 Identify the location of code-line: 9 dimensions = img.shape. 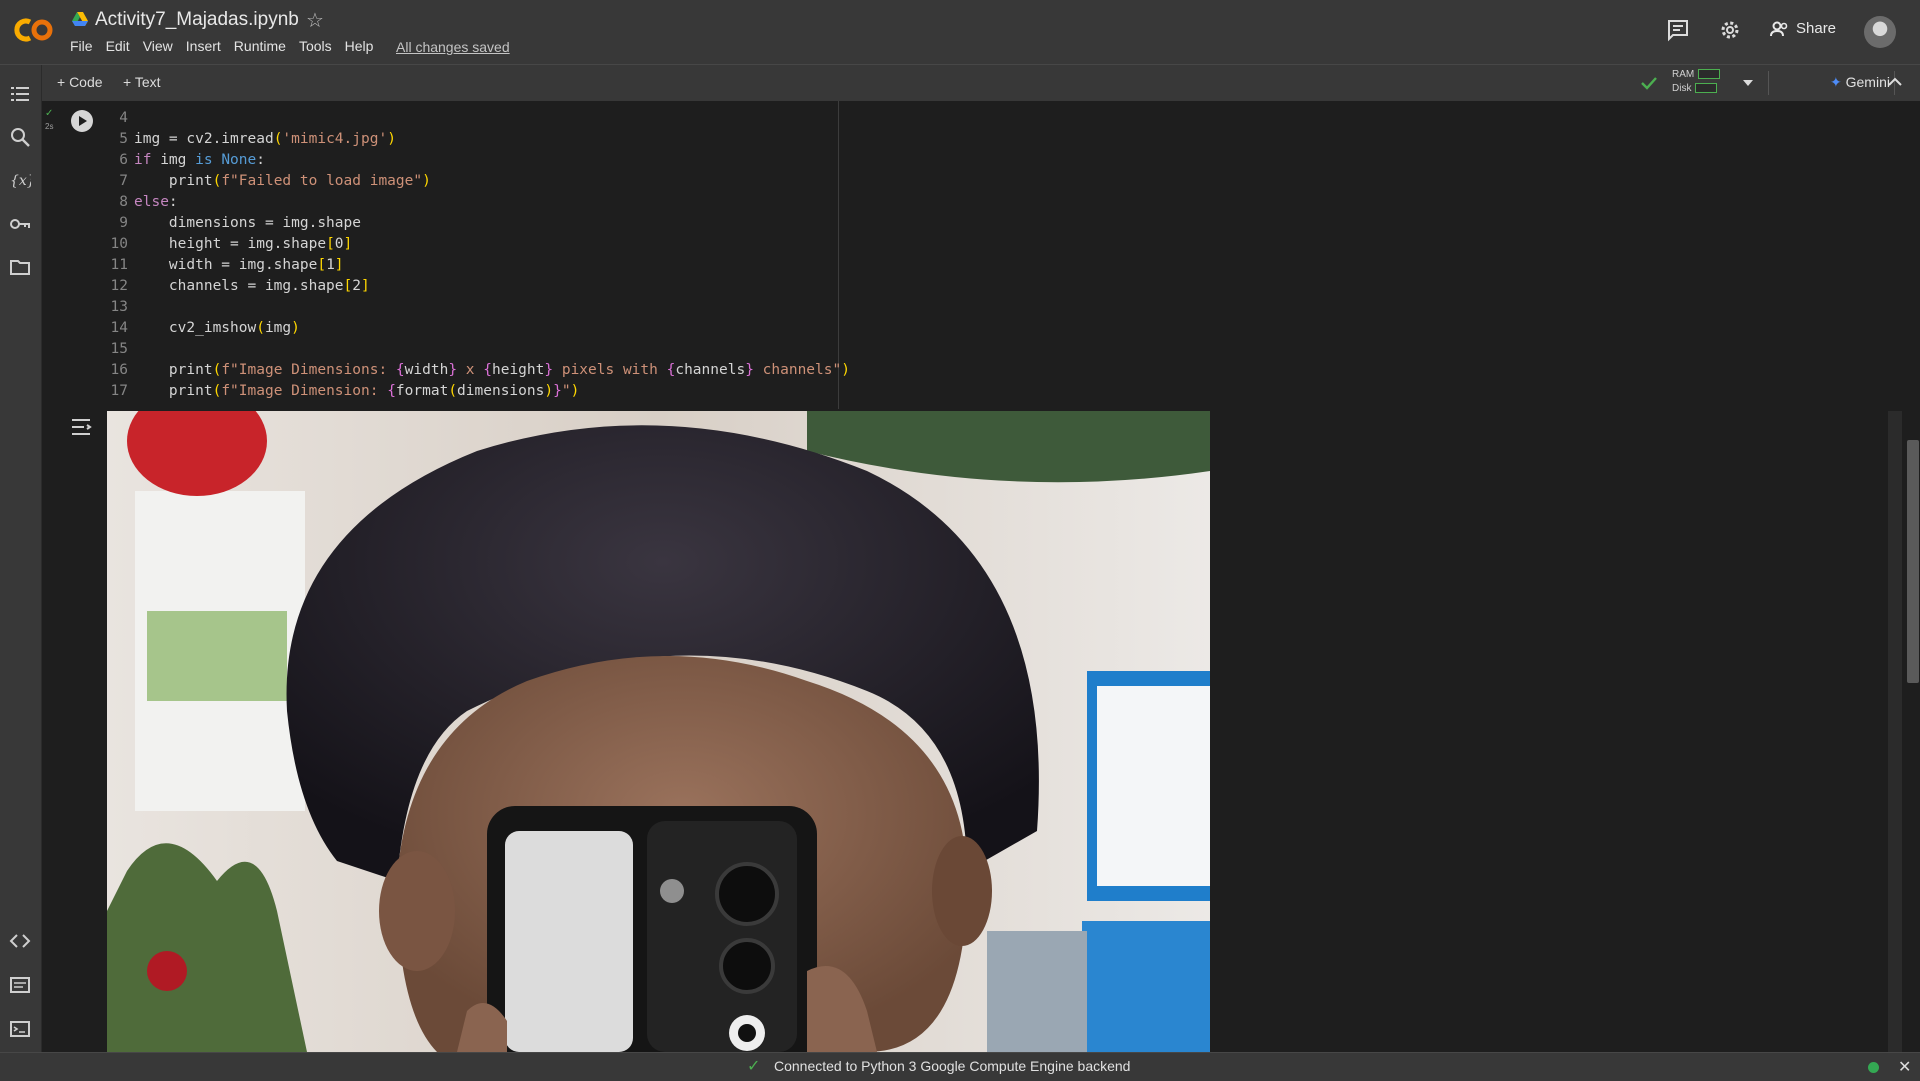
(240, 223).